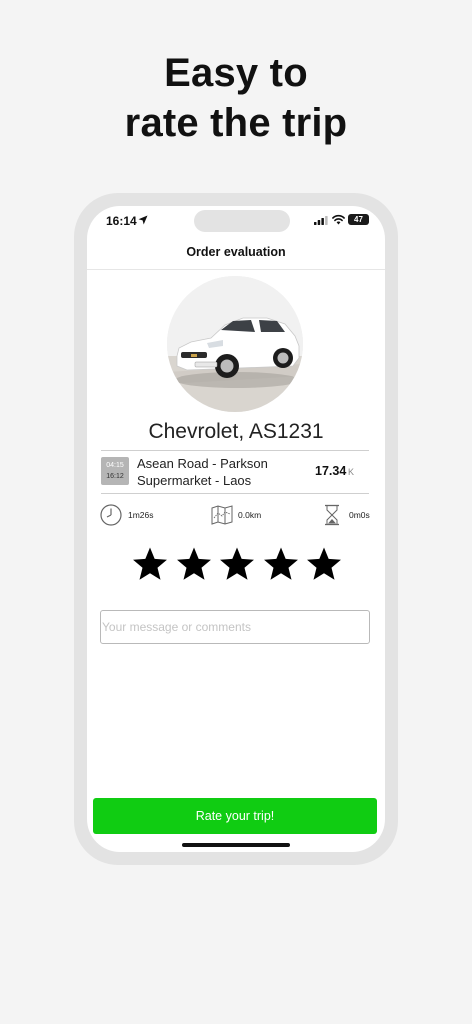  I want to click on trip-price: 17.34, so click(331, 471).